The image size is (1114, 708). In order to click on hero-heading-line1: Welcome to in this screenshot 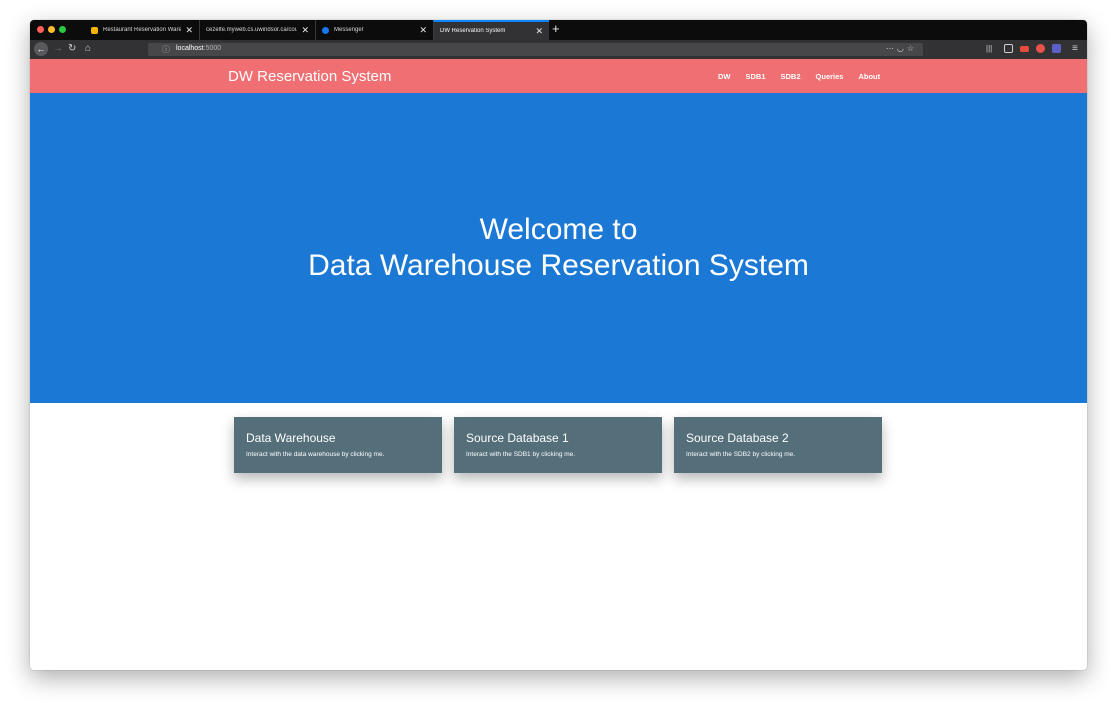, I will do `click(558, 229)`.